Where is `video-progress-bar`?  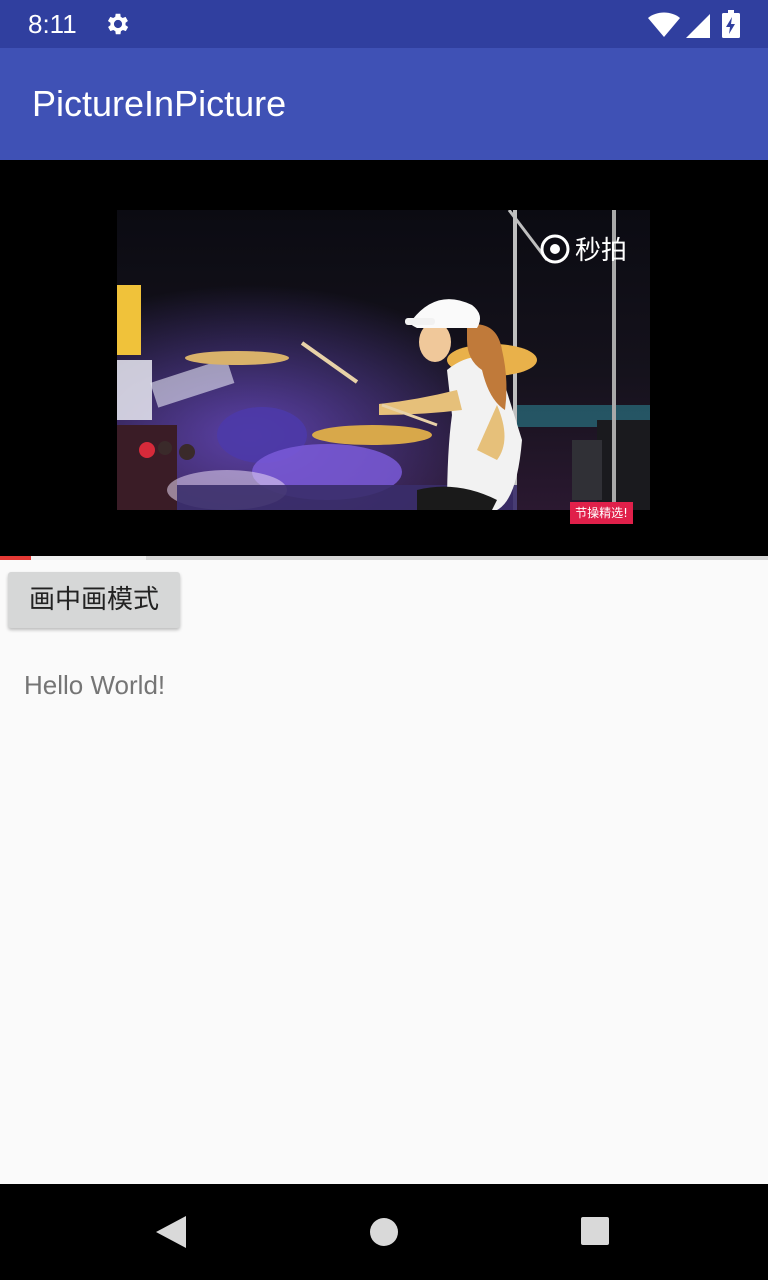
video-progress-bar is located at coordinates (384, 558).